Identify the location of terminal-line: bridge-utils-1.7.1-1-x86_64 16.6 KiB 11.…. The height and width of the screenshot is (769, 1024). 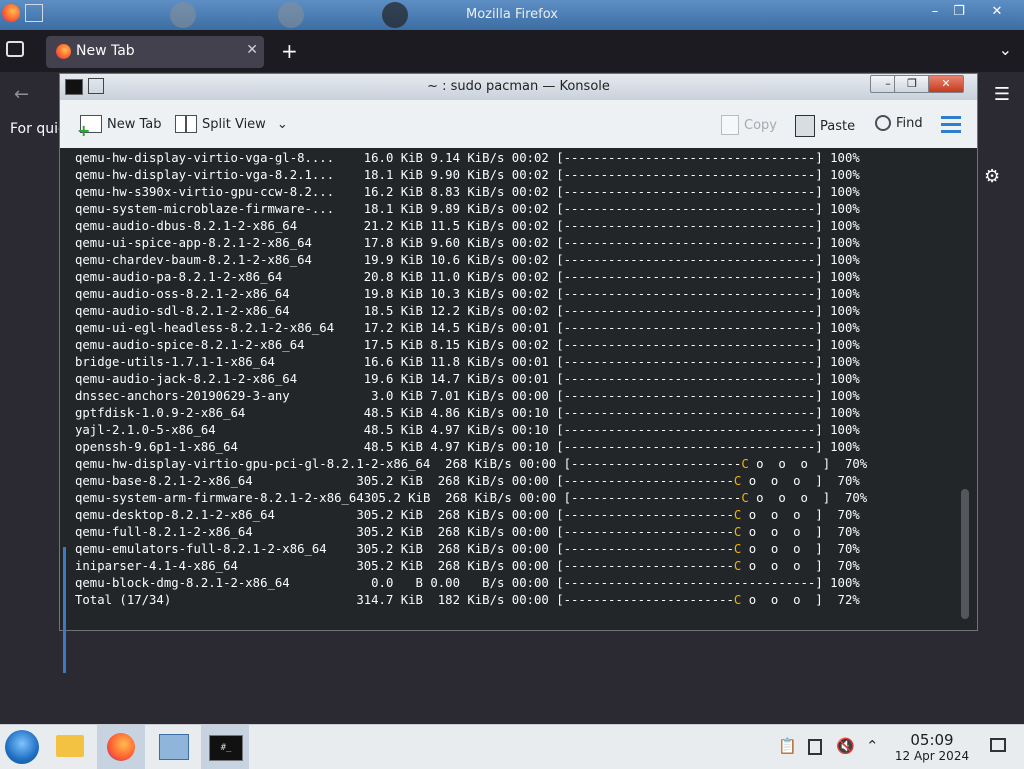
(467, 362).